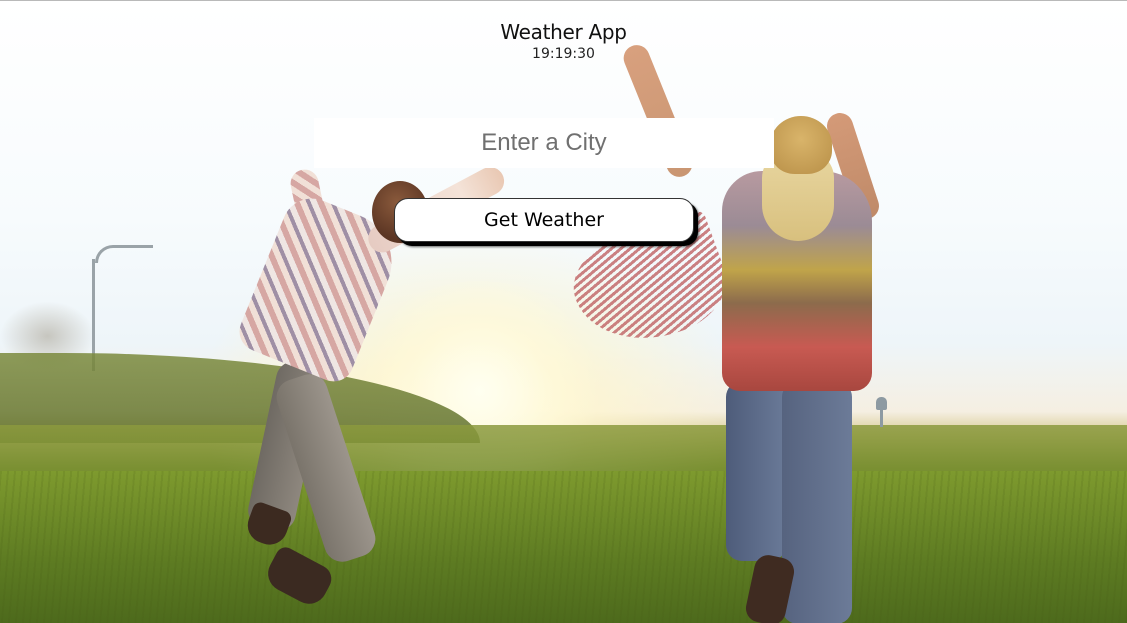 The width and height of the screenshot is (1127, 623). What do you see at coordinates (881, 403) in the screenshot?
I see `water-tower-tank` at bounding box center [881, 403].